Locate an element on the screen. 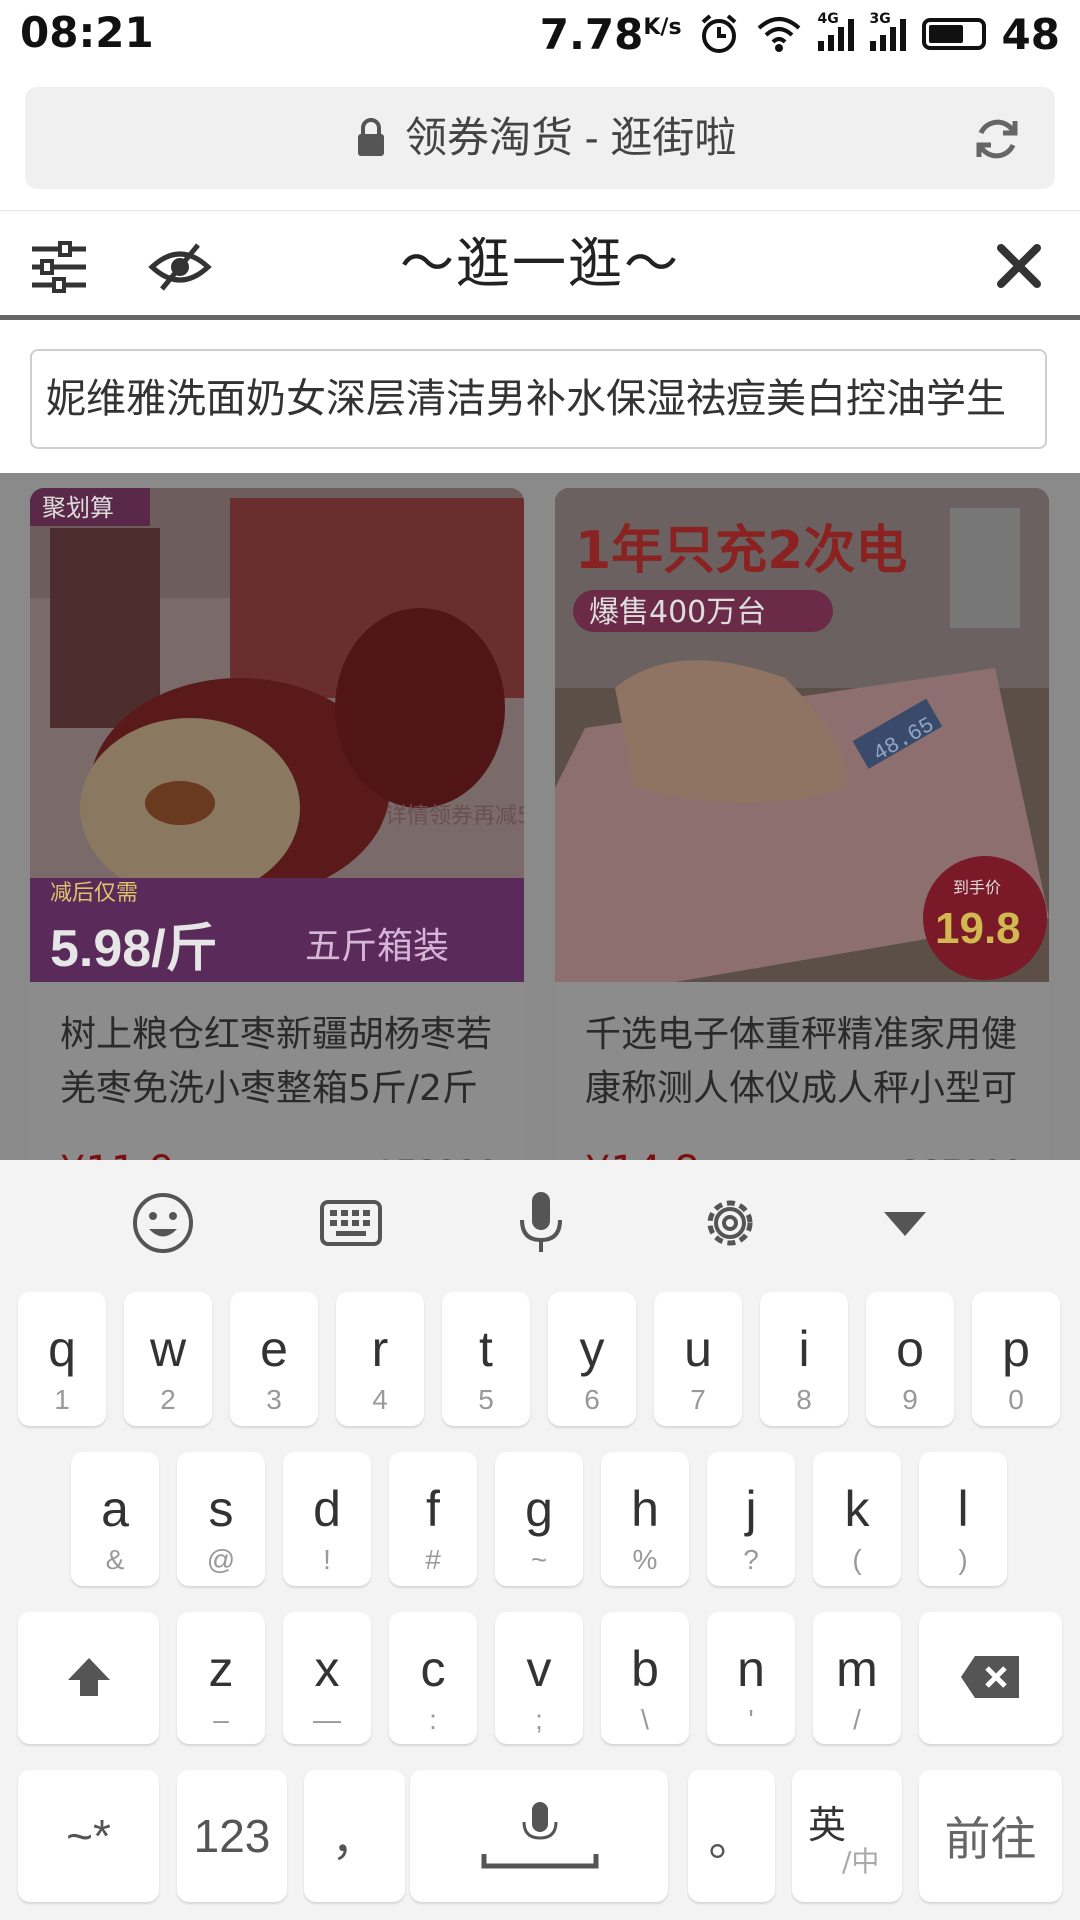 This screenshot has height=1920, width=1080. key-letter: t is located at coordinates (486, 1349).